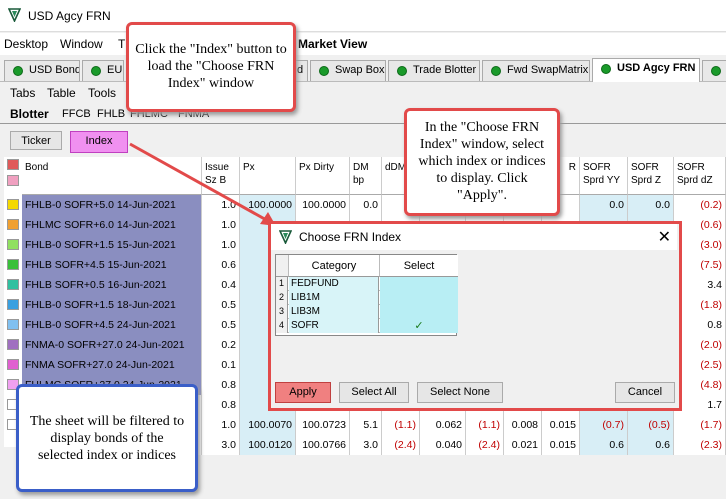 This screenshot has height=499, width=726. What do you see at coordinates (646, 70) in the screenshot?
I see `tab-usd-agcy-frn: USD Agcy FRN` at bounding box center [646, 70].